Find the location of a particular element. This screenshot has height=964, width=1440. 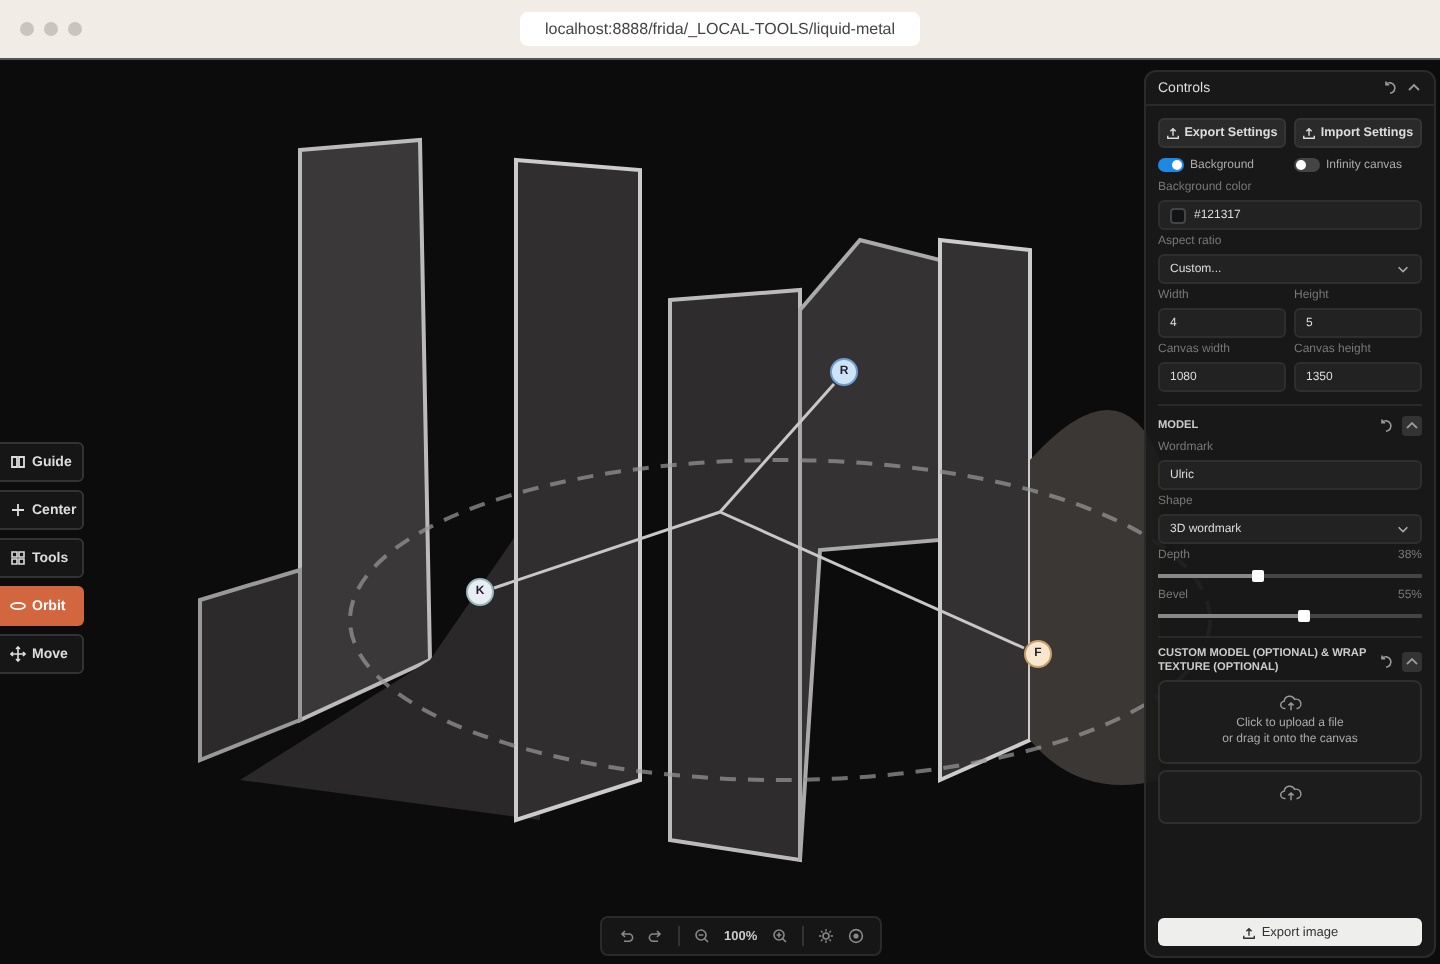

orbit-icon is located at coordinates (18, 606).